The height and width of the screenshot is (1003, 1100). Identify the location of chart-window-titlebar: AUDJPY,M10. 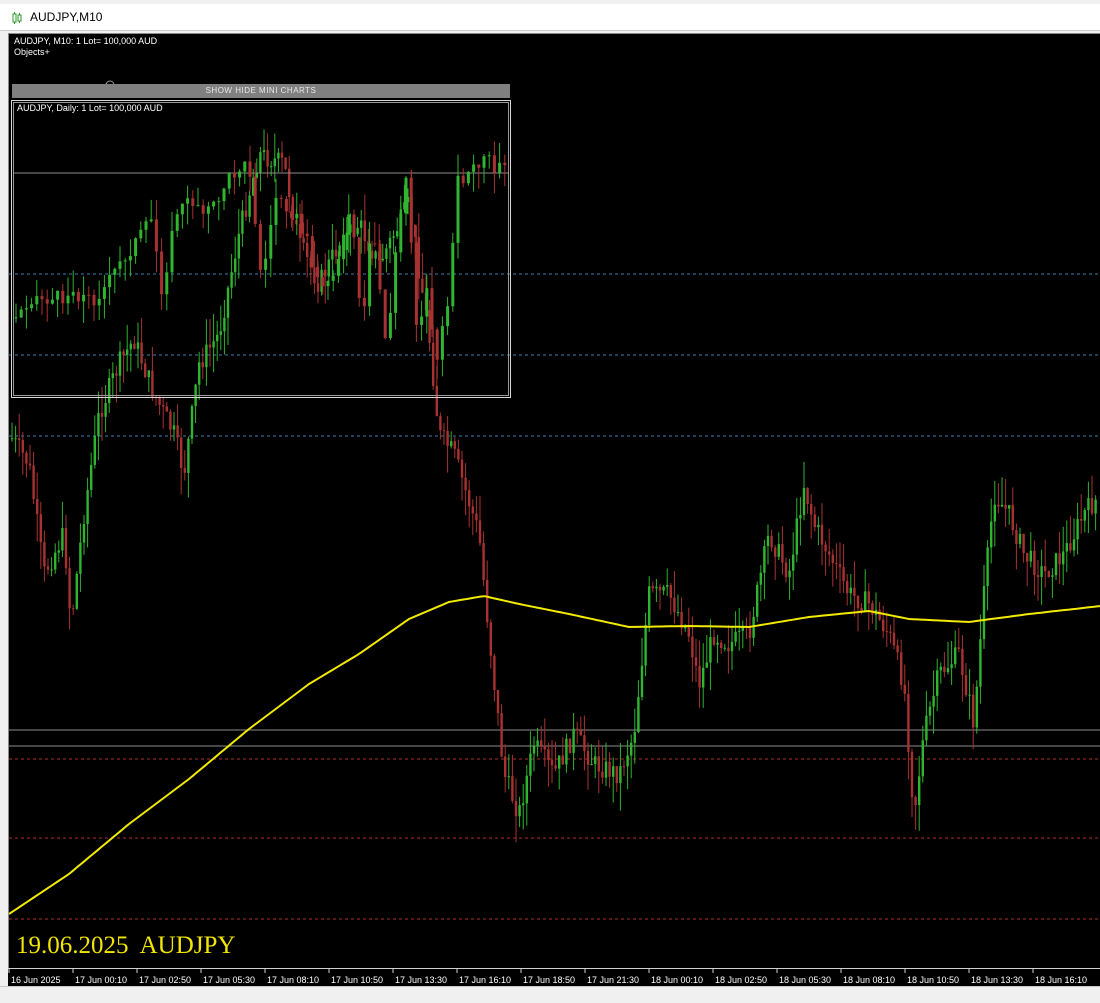
(550, 17).